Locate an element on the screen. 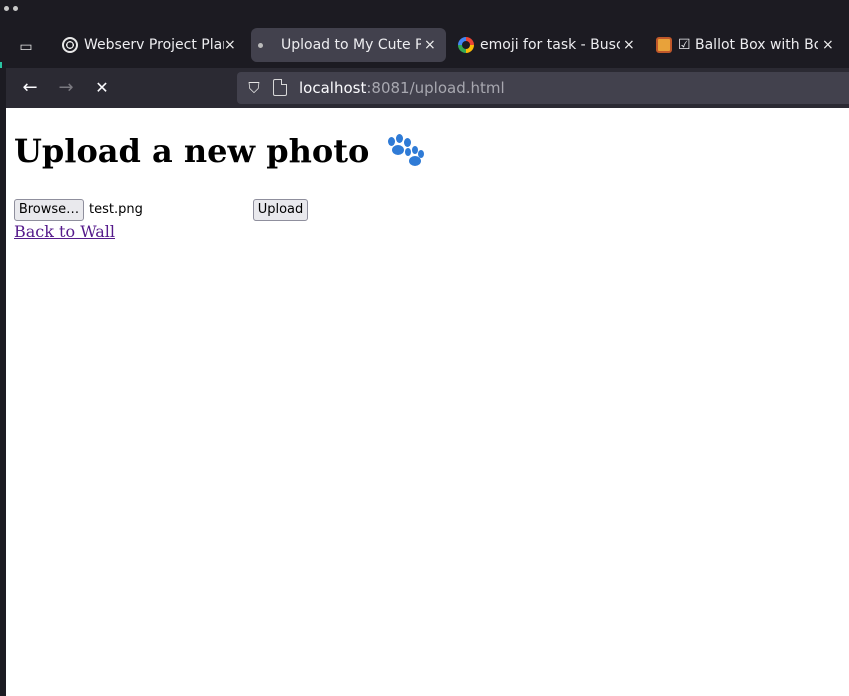 The image size is (849, 696). url-bar: ⛉ localhost:8081/upload.html is located at coordinates (543, 88).